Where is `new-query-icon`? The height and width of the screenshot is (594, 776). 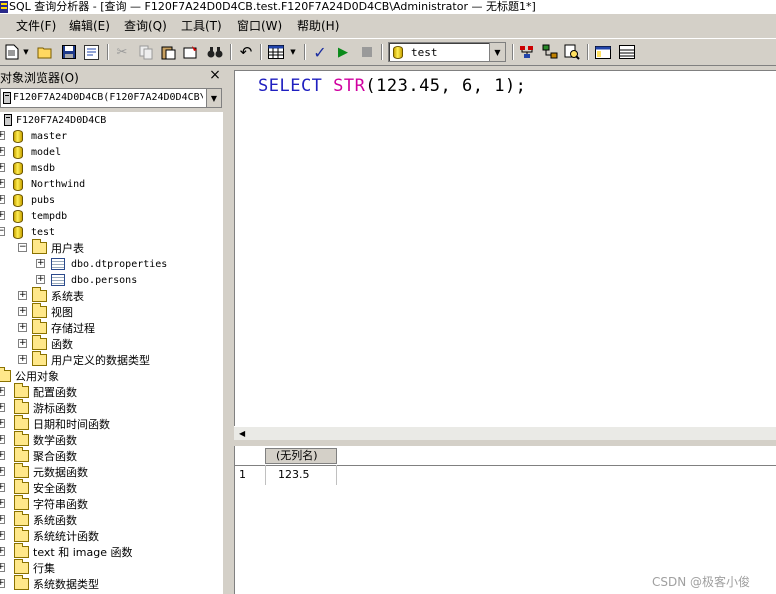 new-query-icon is located at coordinates (12, 52).